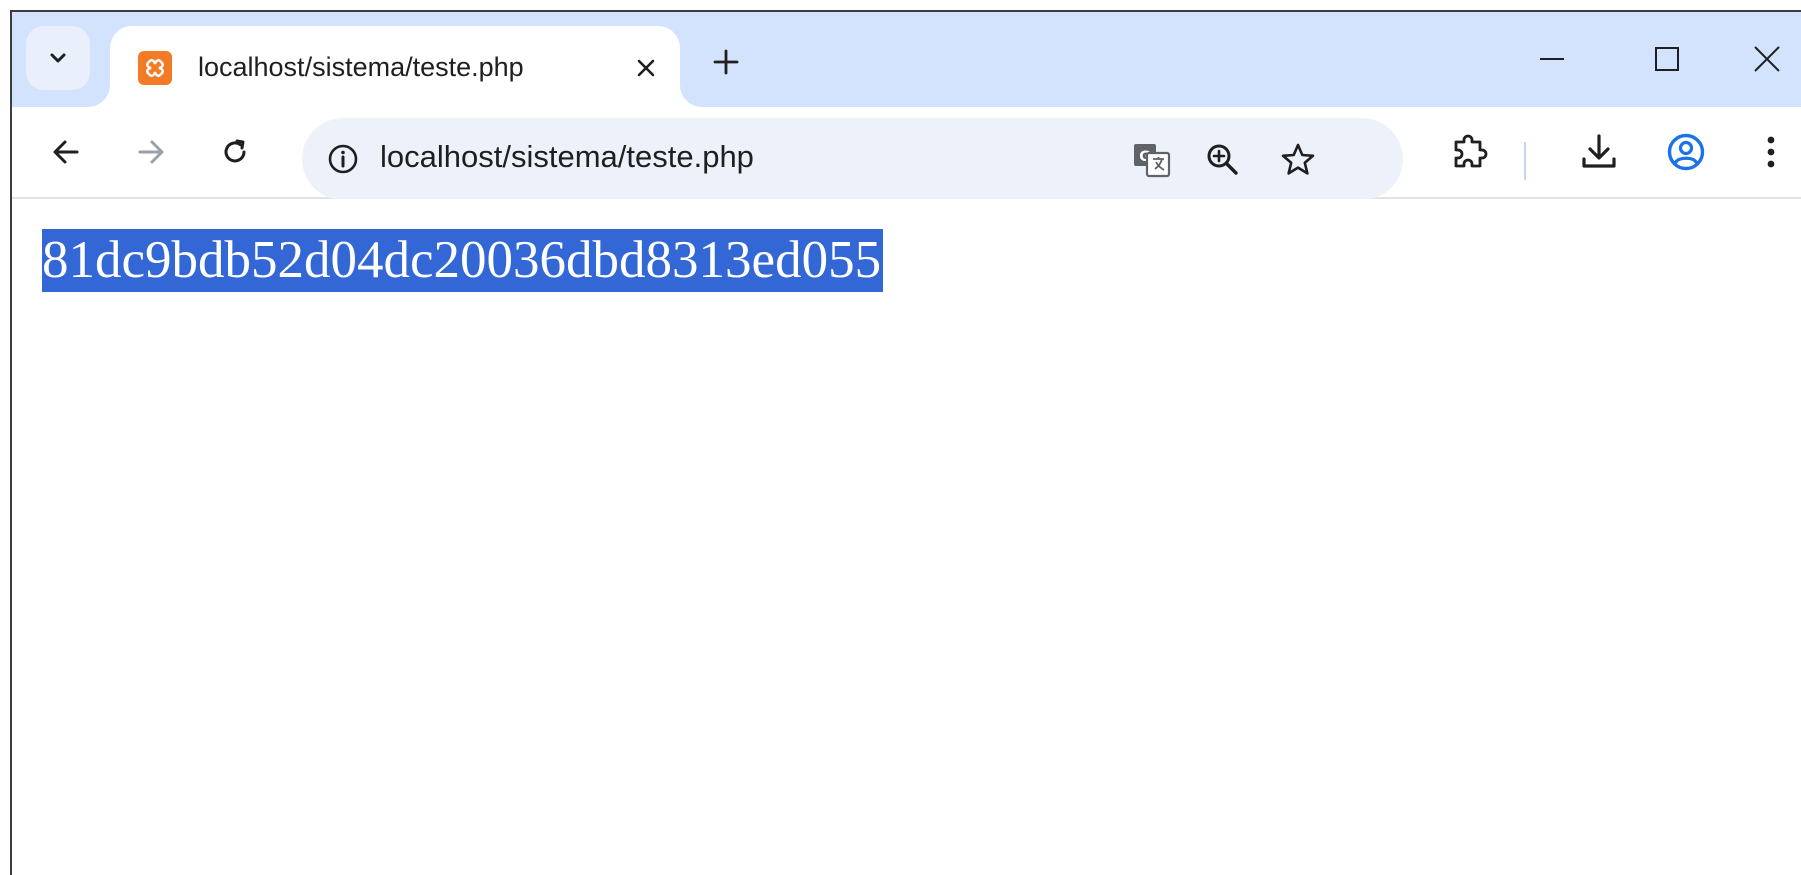 This screenshot has width=1801, height=875. I want to click on site-info-button, so click(343, 159).